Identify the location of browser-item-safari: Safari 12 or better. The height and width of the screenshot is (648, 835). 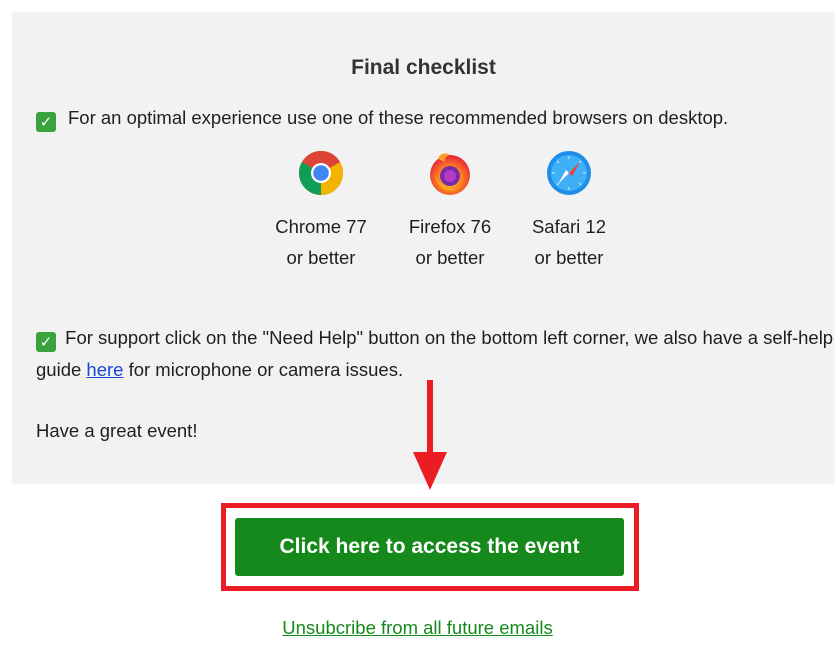
(569, 211).